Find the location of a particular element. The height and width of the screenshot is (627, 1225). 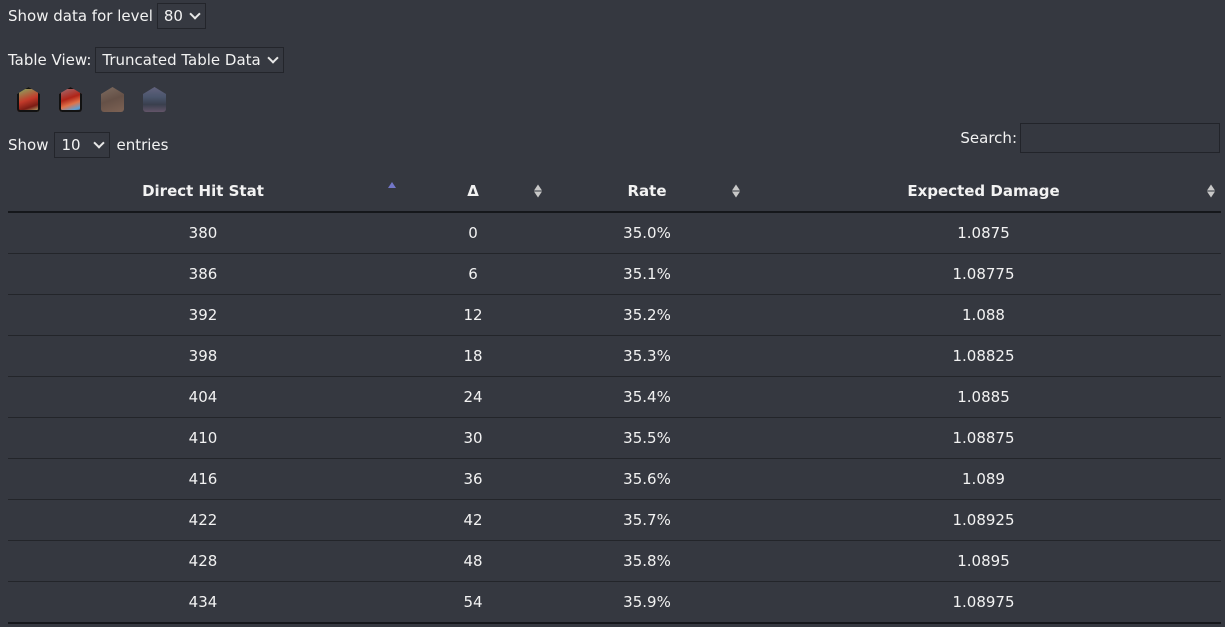

table-row: 392 12 35.2% 1.088 is located at coordinates (614, 315).